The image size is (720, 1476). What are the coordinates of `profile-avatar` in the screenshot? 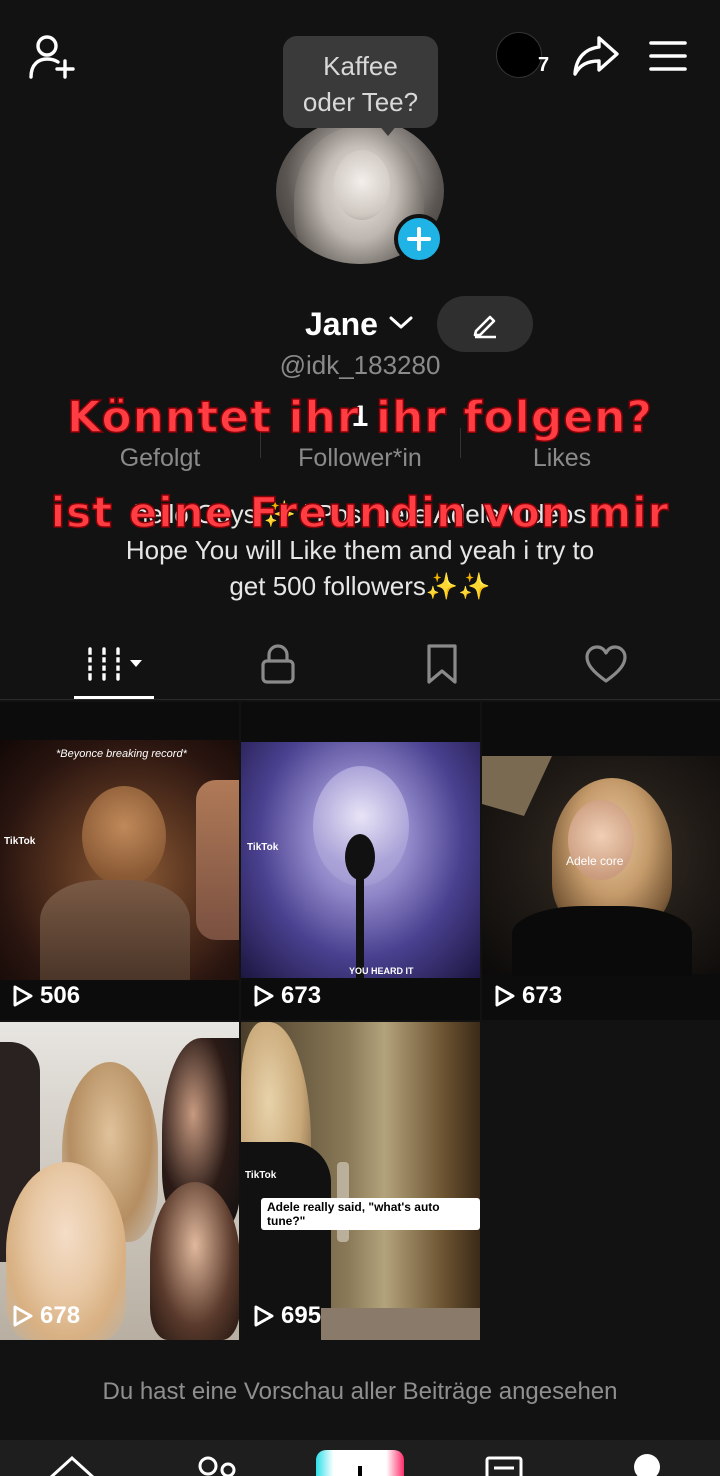 It's located at (360, 191).